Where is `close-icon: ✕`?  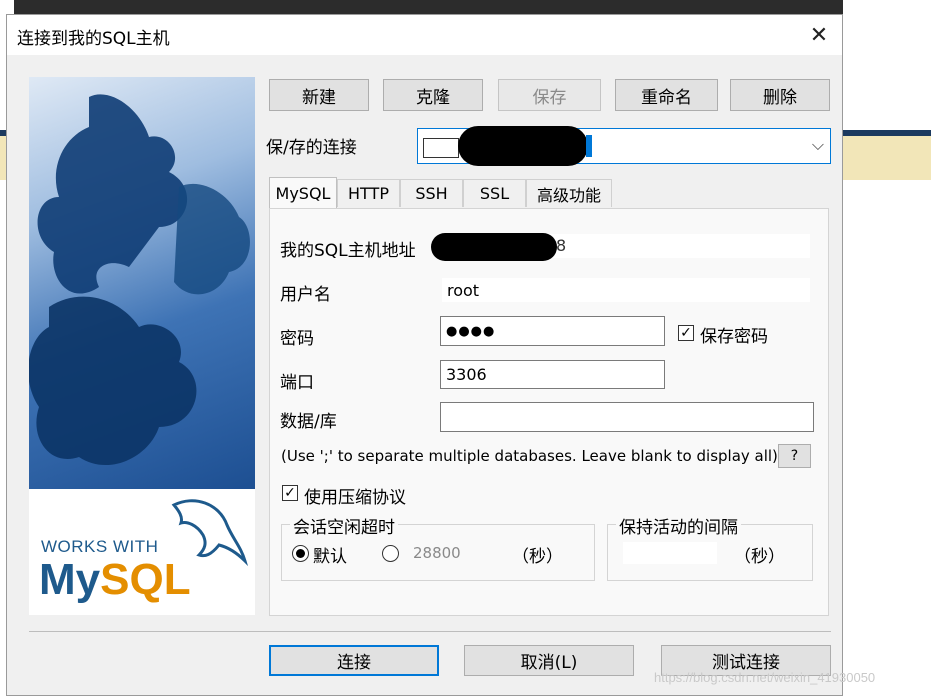 close-icon: ✕ is located at coordinates (819, 35).